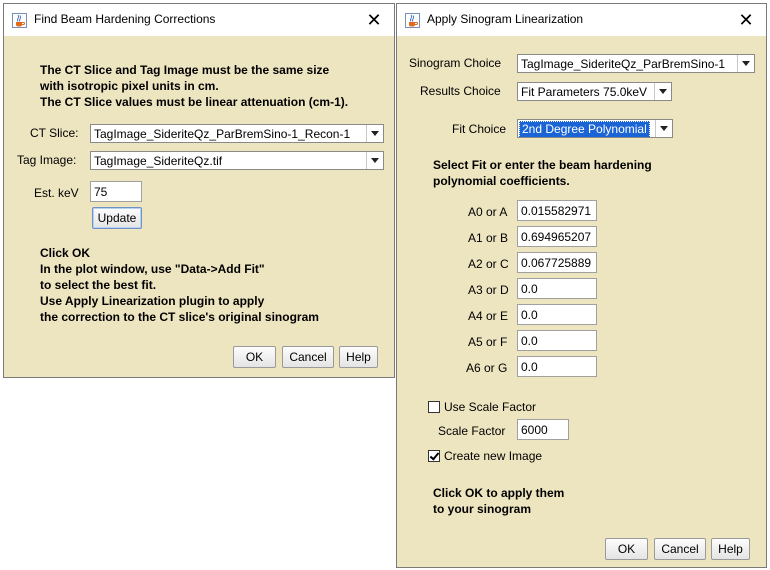 The height and width of the screenshot is (570, 770). I want to click on instruction-line-4: Use Apply Linearization plugin to apply, so click(152, 301).